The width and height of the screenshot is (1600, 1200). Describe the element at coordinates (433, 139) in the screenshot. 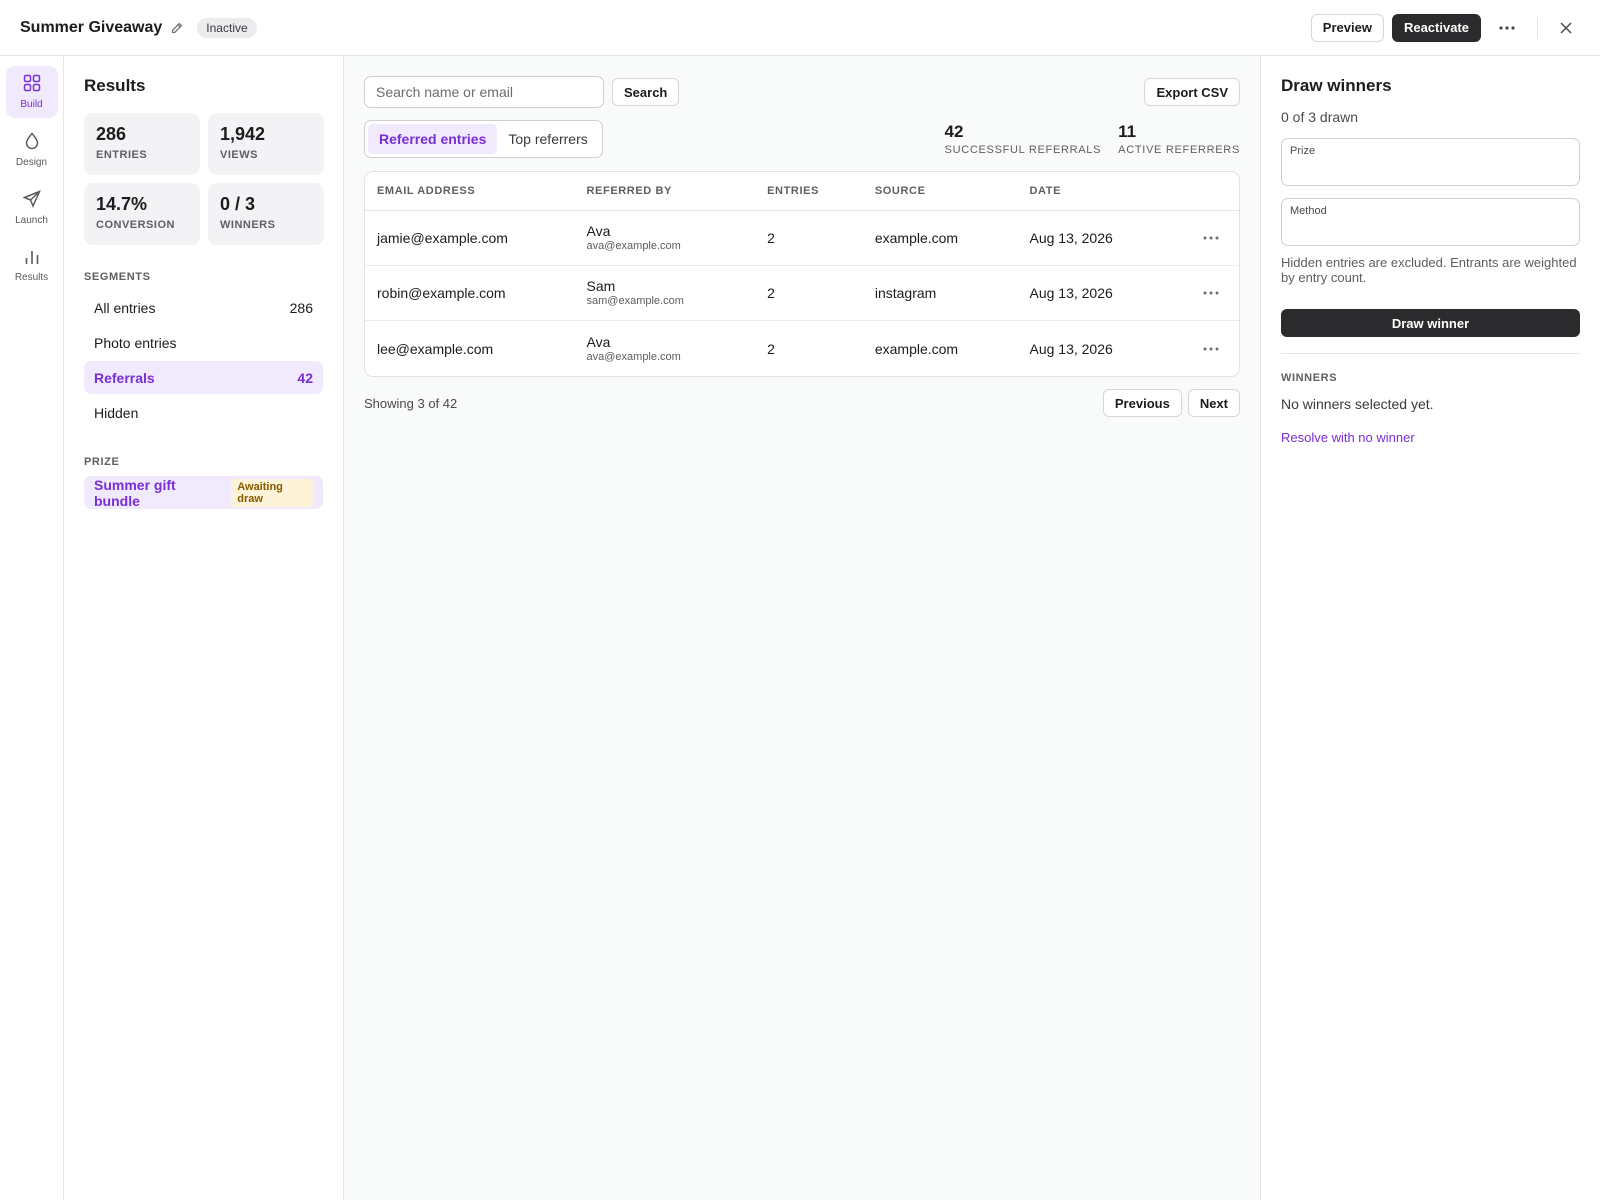

I see `tab-referred-entries: Referred entries` at that location.